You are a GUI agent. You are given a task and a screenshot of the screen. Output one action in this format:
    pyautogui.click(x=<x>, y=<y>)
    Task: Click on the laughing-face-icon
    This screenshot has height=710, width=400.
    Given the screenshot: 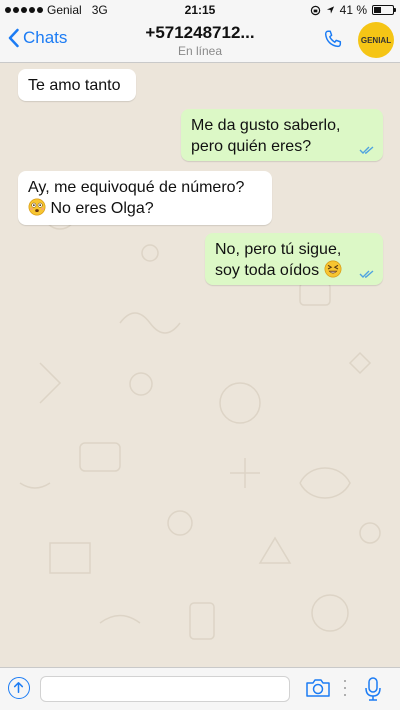 What is the action you would take?
    pyautogui.click(x=332, y=269)
    